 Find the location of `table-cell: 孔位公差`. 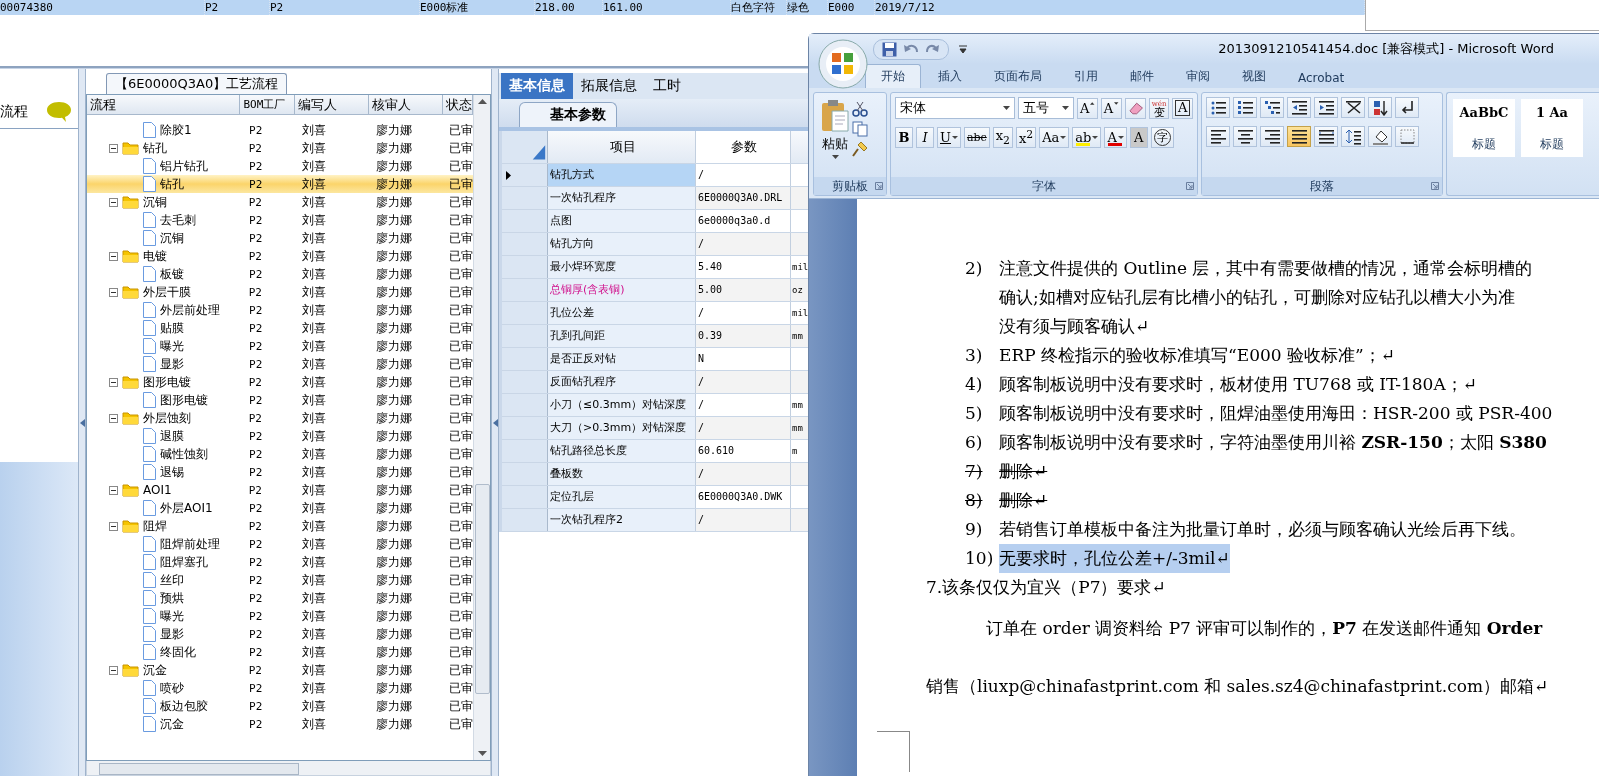

table-cell: 孔位公差 is located at coordinates (622, 313).